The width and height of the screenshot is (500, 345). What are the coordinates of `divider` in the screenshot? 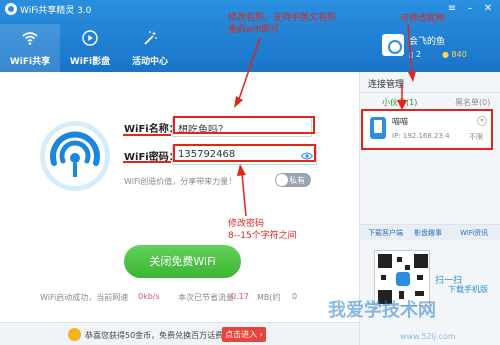 It's located at (430, 92).